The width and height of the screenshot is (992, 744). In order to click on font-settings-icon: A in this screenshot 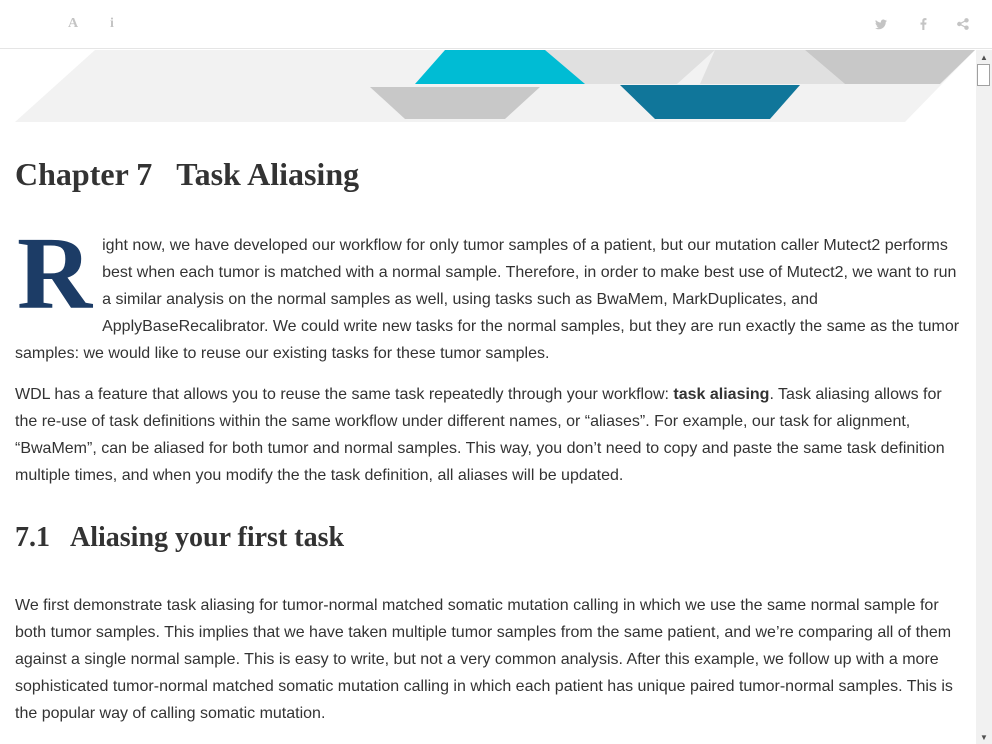, I will do `click(73, 24)`.